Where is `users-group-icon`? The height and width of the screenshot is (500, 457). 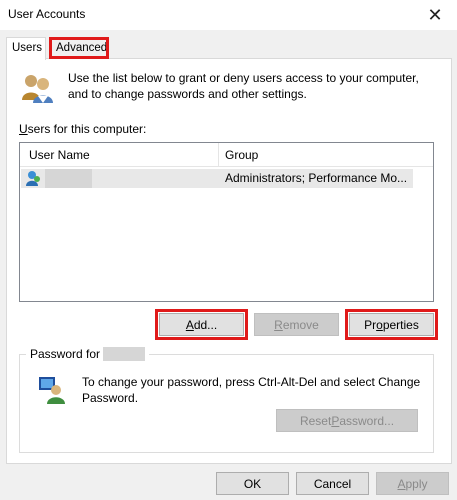 users-group-icon is located at coordinates (37, 89).